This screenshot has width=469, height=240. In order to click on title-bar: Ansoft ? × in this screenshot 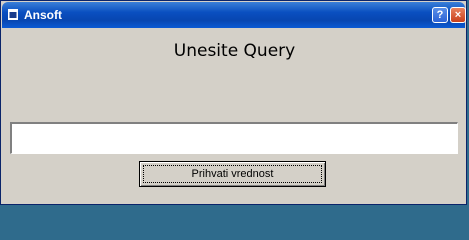, I will do `click(234, 15)`.